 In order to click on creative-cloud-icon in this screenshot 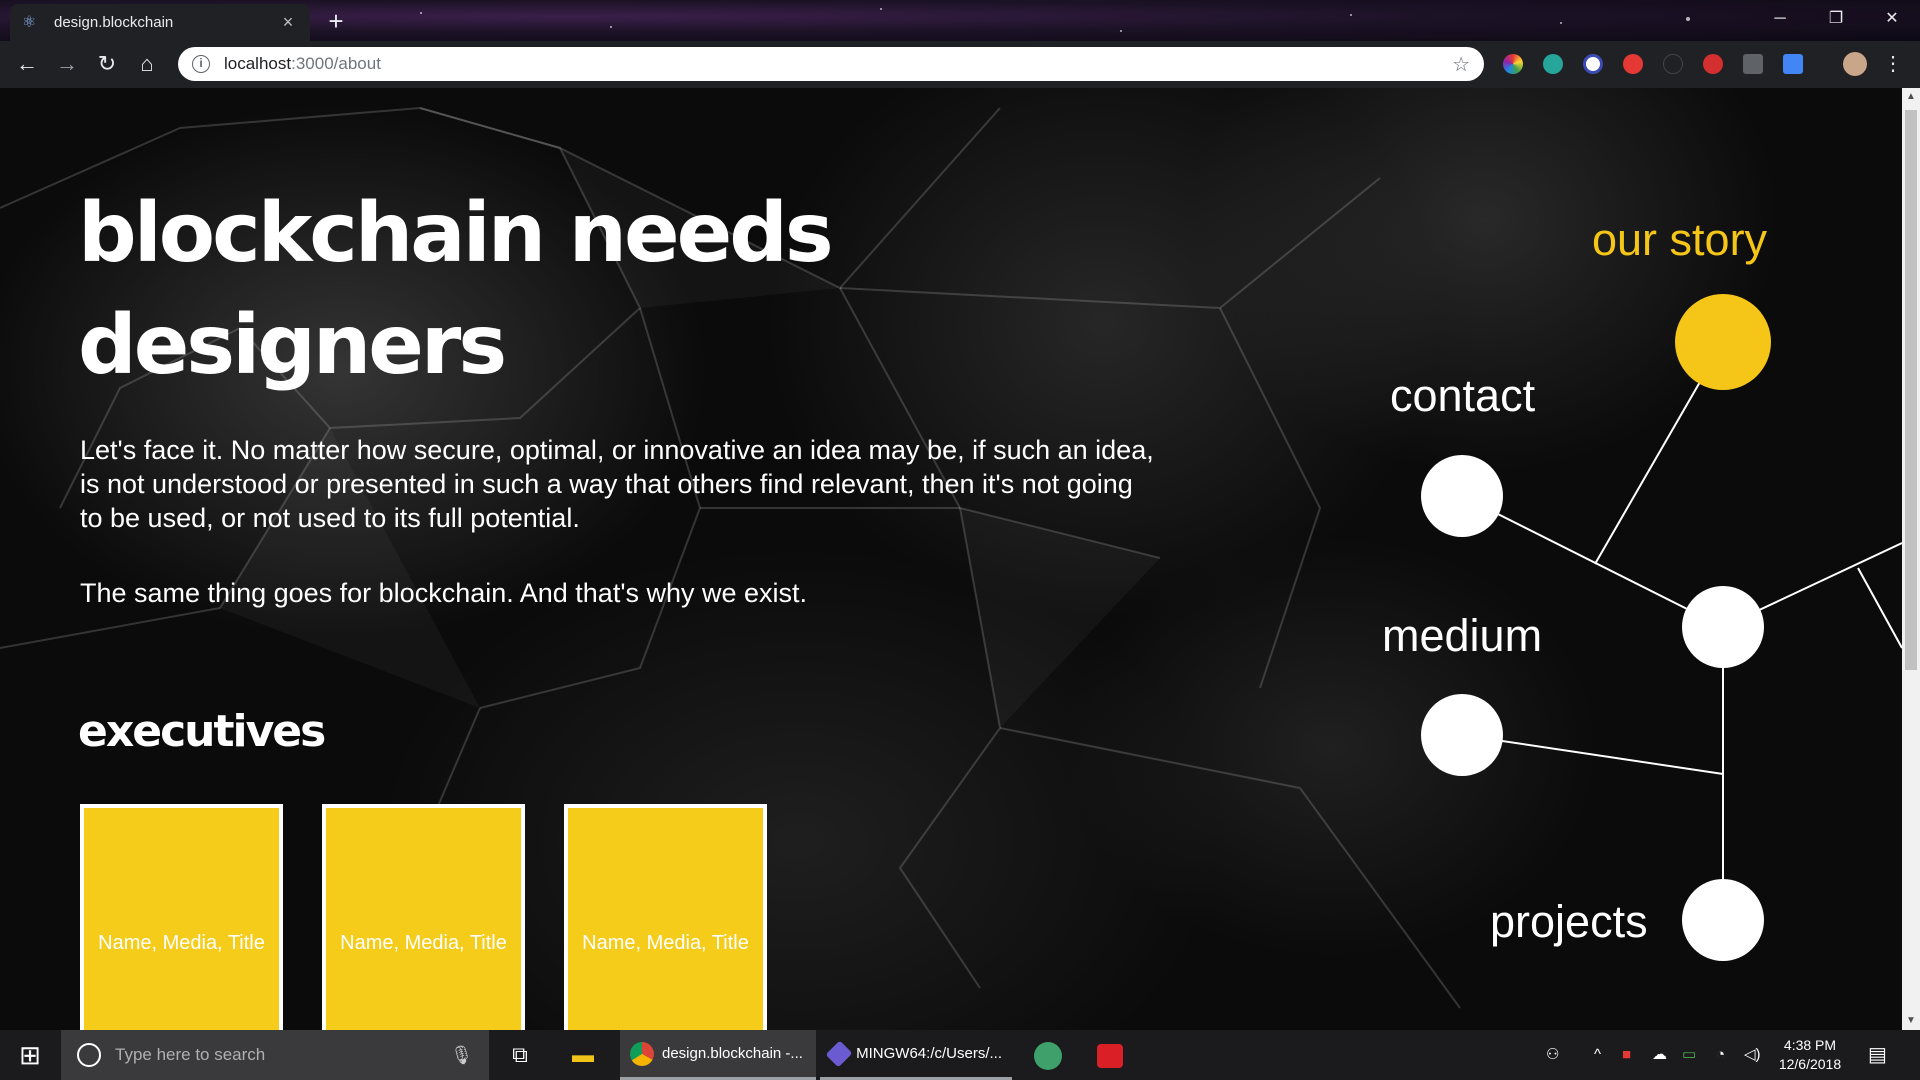, I will do `click(1110, 1055)`.